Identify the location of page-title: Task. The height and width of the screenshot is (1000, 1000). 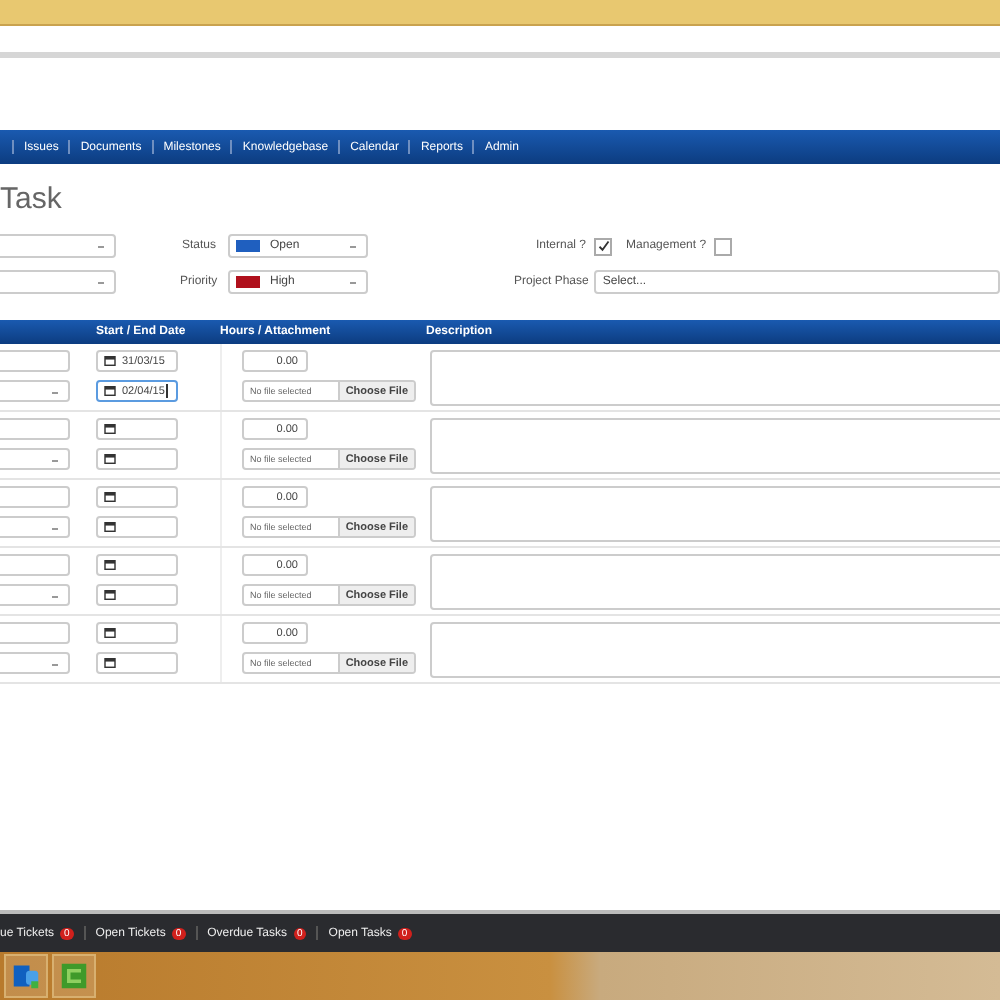
(32, 201).